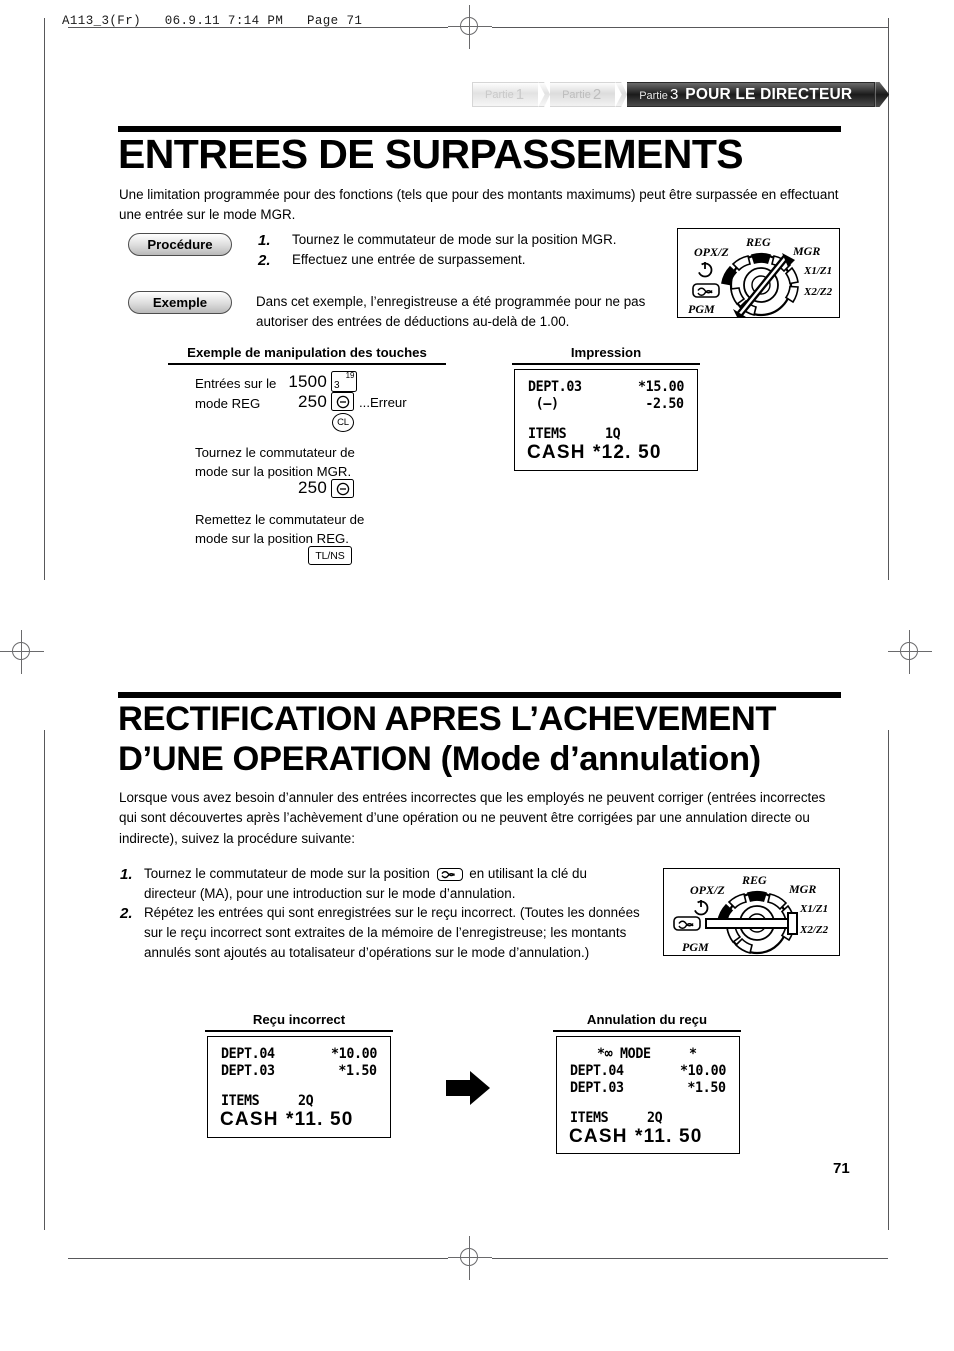  What do you see at coordinates (882, 94) in the screenshot?
I see `tab-arrow-tip` at bounding box center [882, 94].